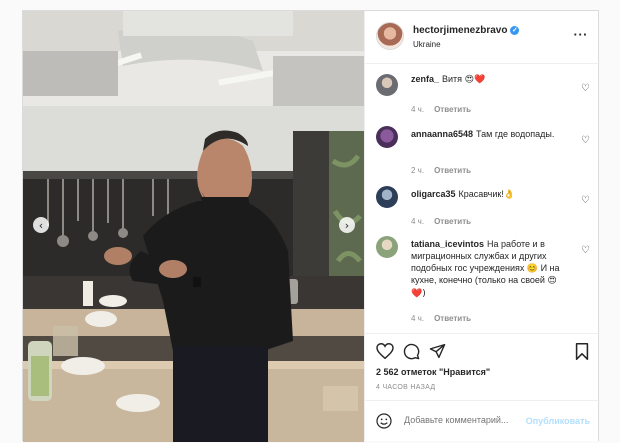  Describe the element at coordinates (489, 79) in the screenshot. I see `comment-text: zenfa_ Витя 😍❤️` at that location.